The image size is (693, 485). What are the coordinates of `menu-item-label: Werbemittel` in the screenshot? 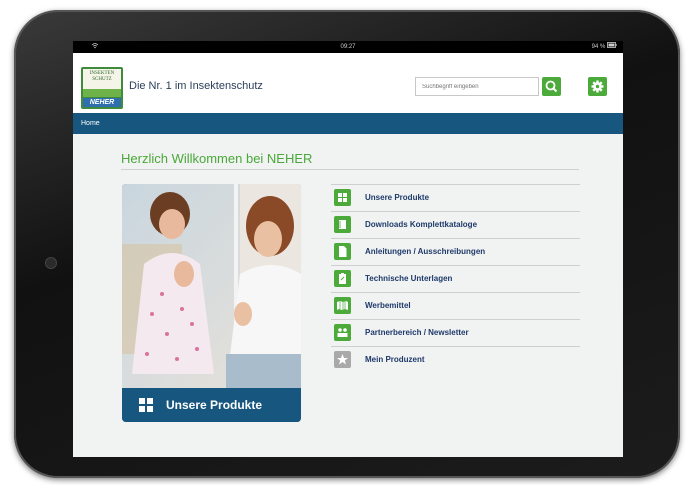 It's located at (388, 305).